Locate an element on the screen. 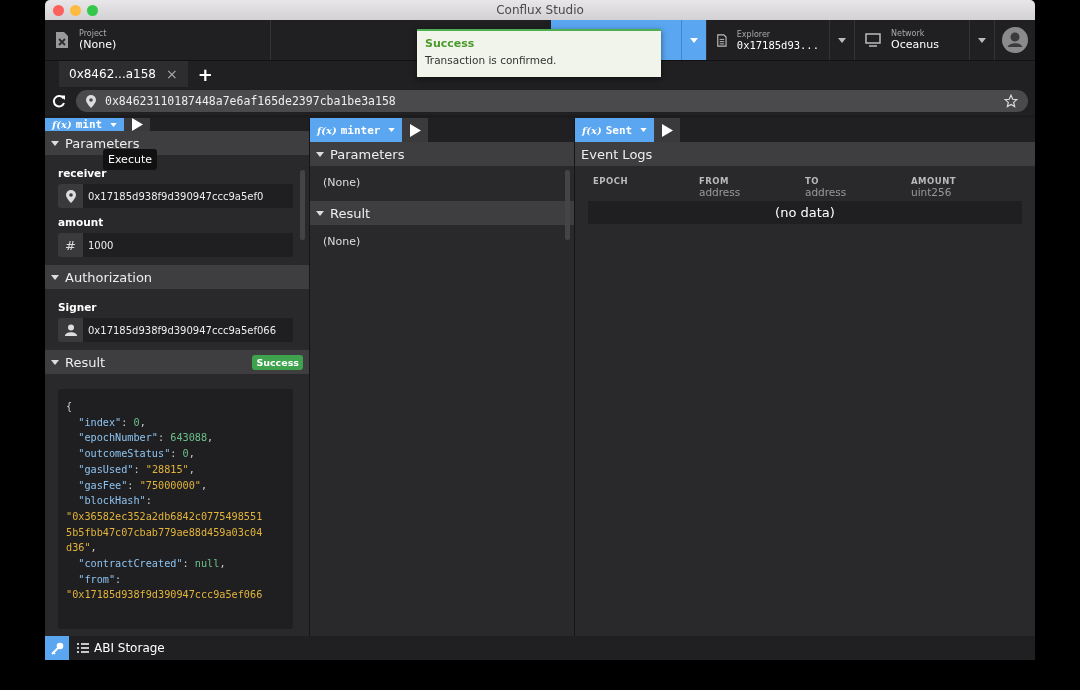  code-block: { "index": 0, "epochNumber": 643088, "outcomeStatus": 0, "gasUsed": "28815", "gasFee": "75000000", "blockHash": "0x36582ec352a2db6842c0775498551 5b5fbb47c07cbab779ae88d459a03c04 d36", "contractCreated": null, "from": "0x17185d938f9d390947ccc9a5ef066 is located at coordinates (175, 509).